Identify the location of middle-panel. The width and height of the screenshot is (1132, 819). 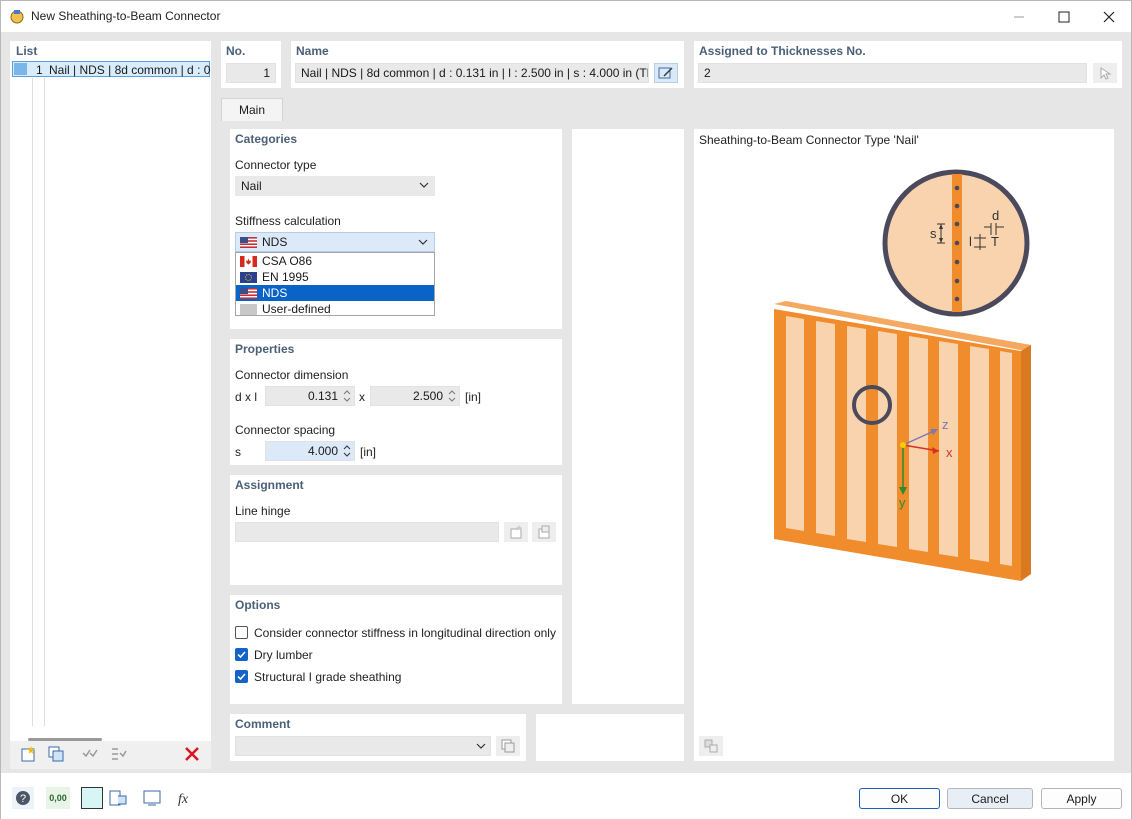
(628, 416).